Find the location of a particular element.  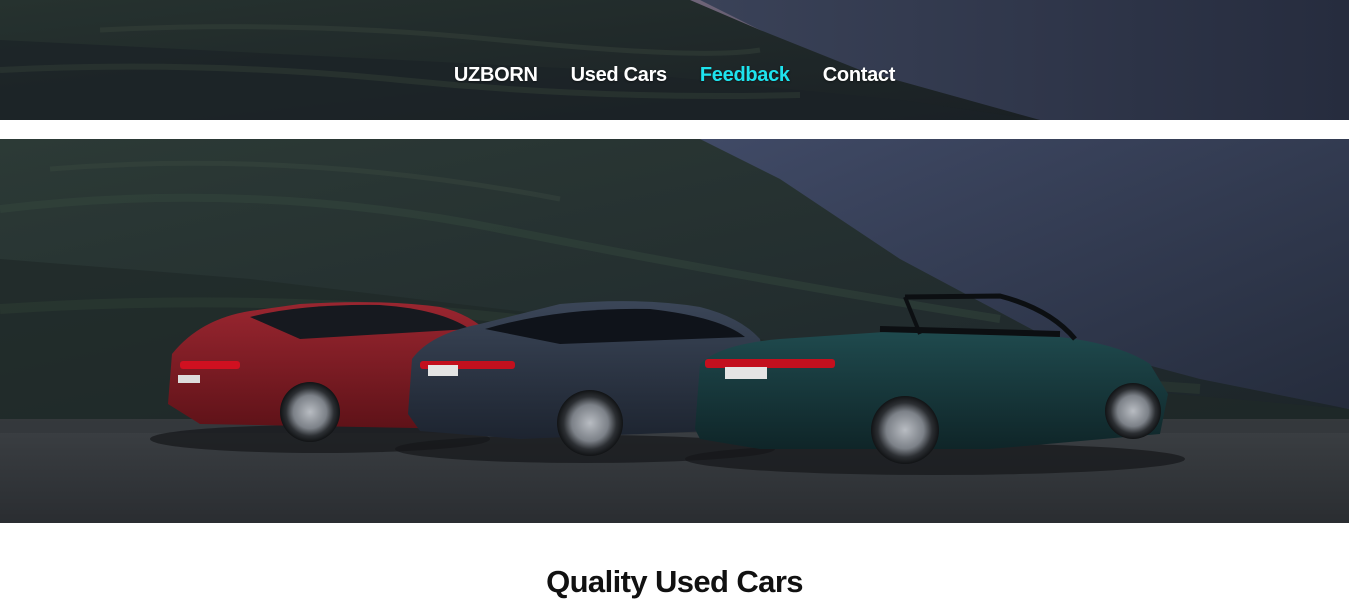

nav-link-used-cars: Used Cars is located at coordinates (619, 75).